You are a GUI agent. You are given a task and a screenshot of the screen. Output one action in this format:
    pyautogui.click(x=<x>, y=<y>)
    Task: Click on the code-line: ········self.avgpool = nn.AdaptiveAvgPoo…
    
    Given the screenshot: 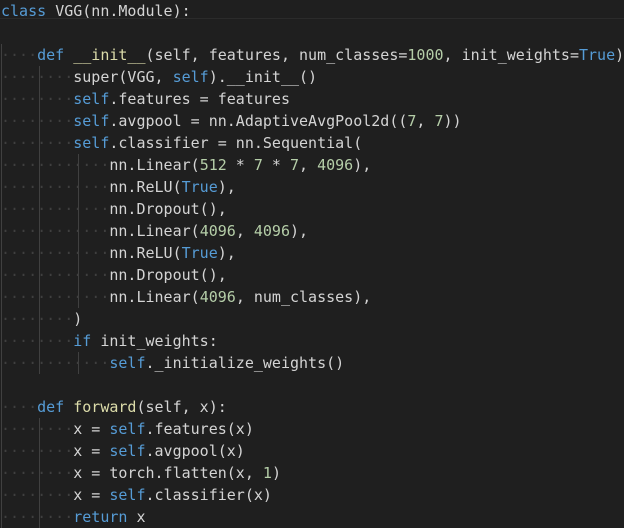 What is the action you would take?
    pyautogui.click(x=231, y=121)
    